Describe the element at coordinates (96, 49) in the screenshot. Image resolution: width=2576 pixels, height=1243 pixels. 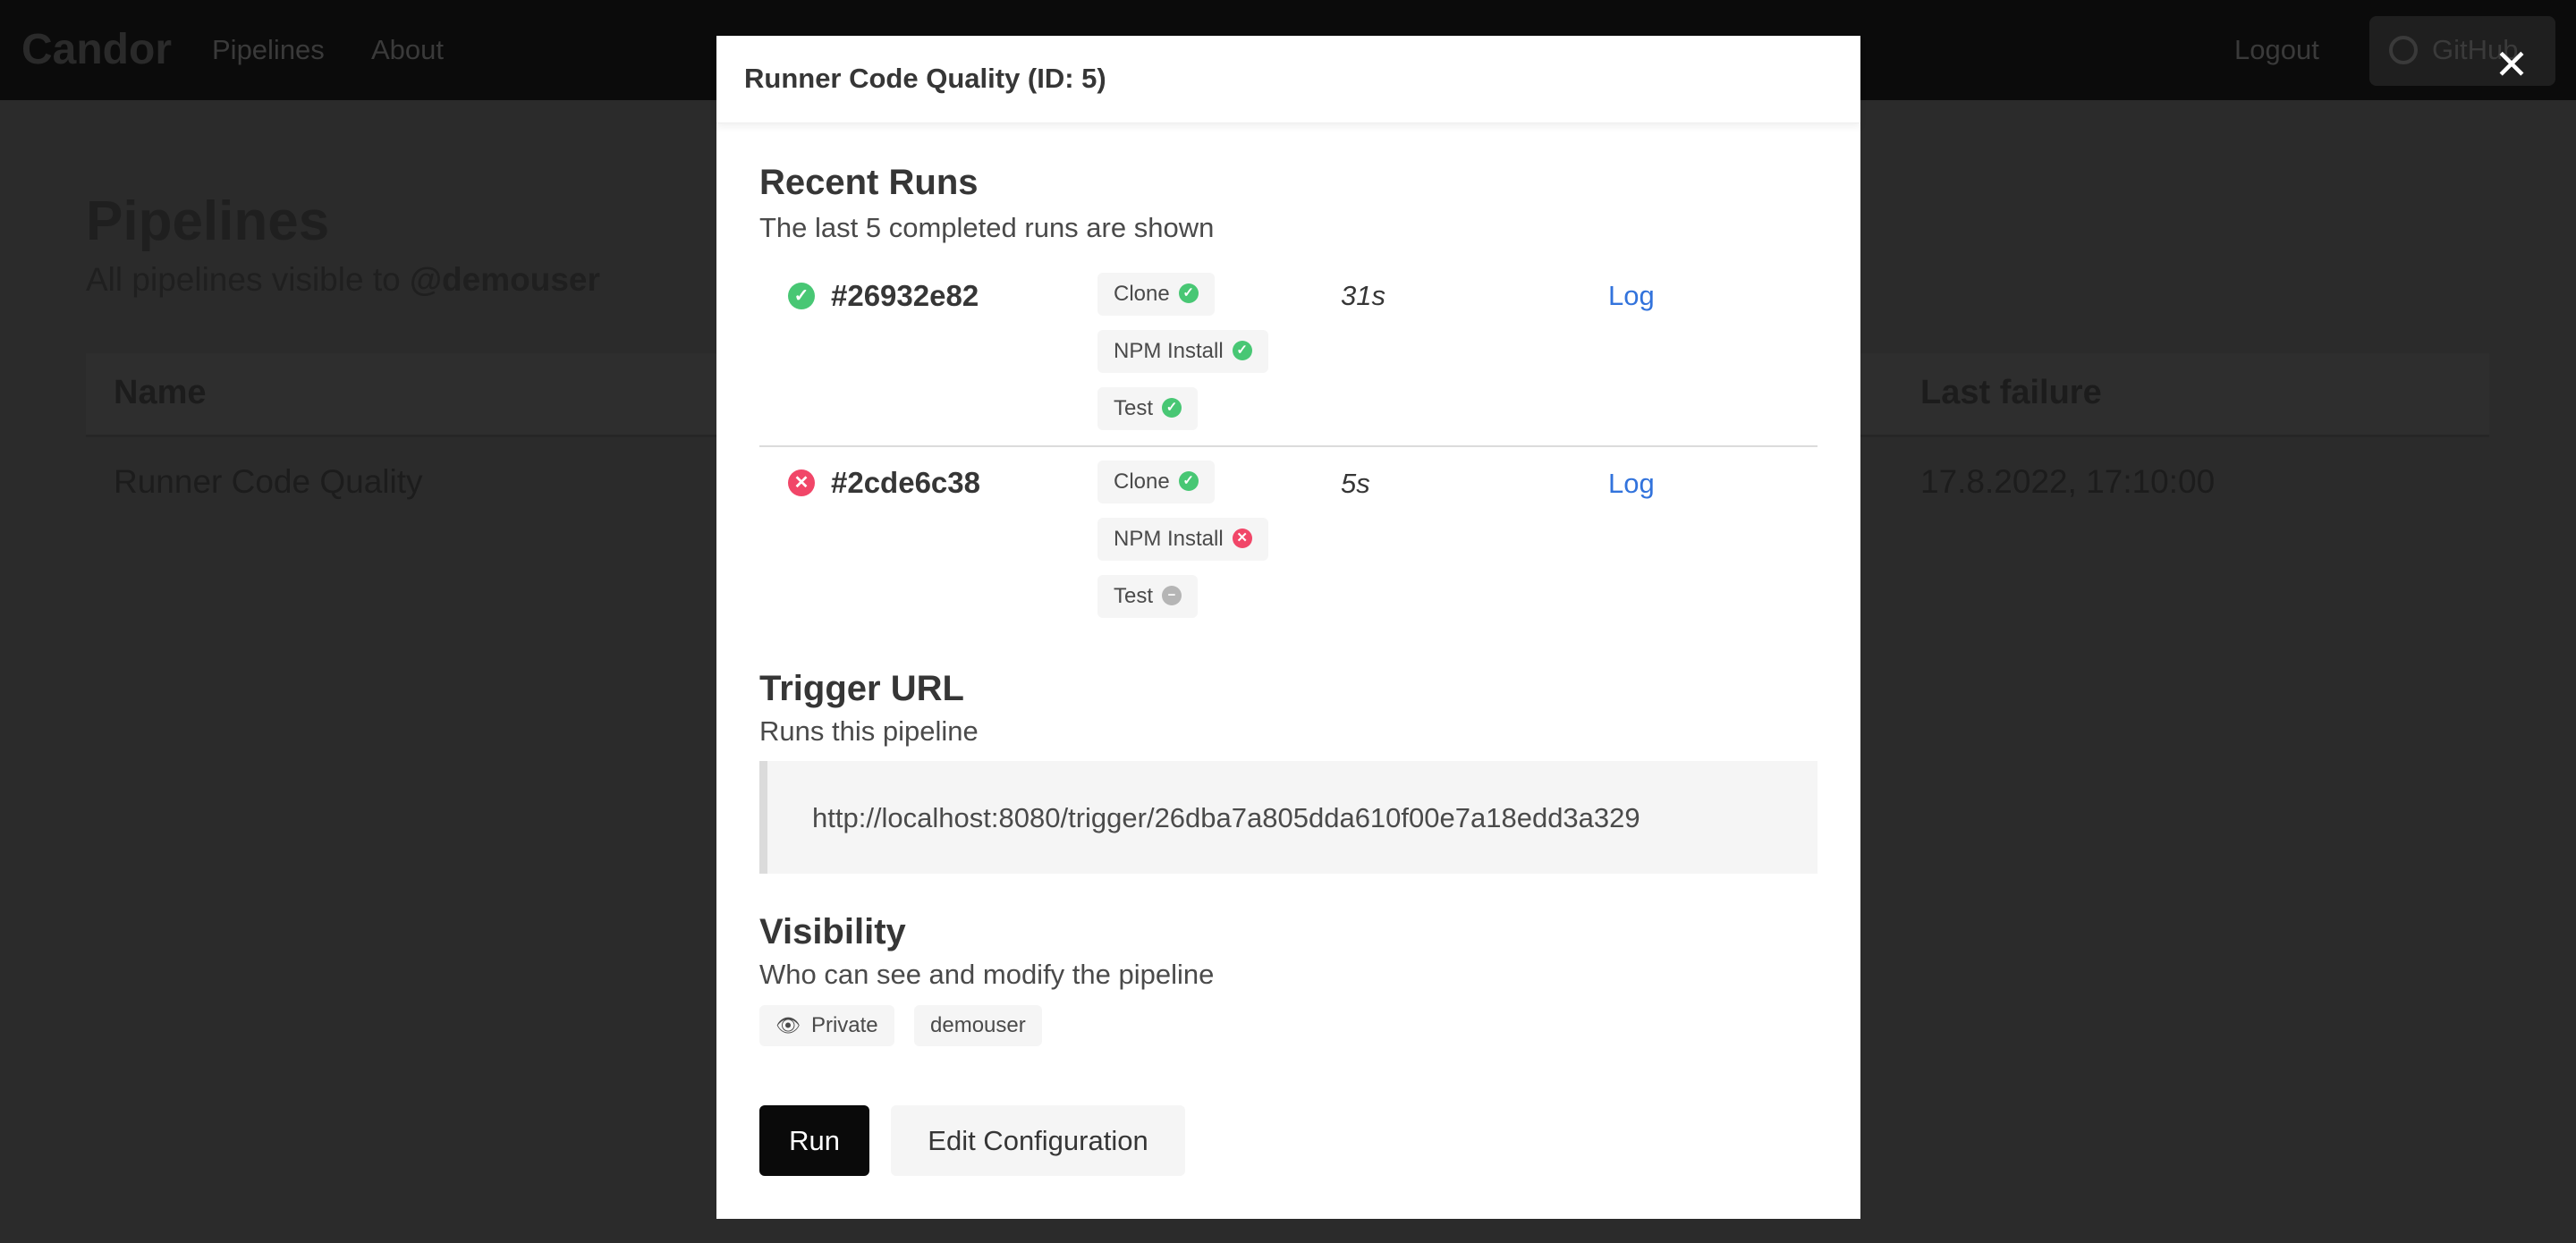
I see `brand-logo: Candor` at that location.